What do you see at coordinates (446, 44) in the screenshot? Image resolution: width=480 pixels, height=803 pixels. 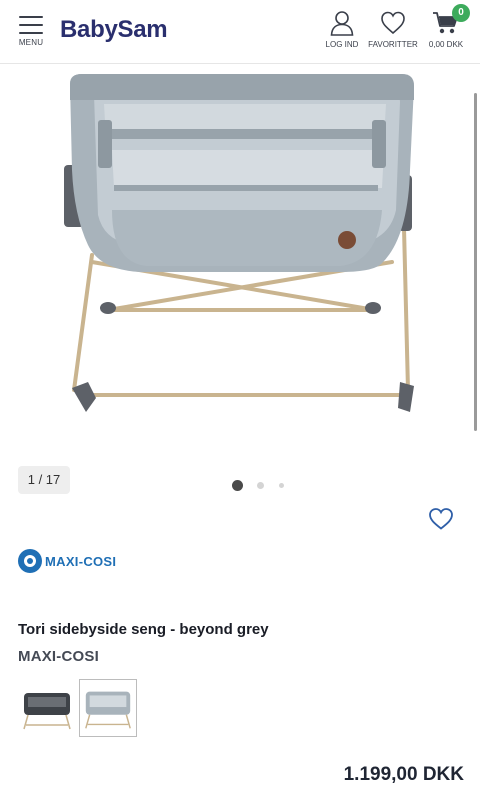 I see `cart-total-label: 0,00 DKK` at bounding box center [446, 44].